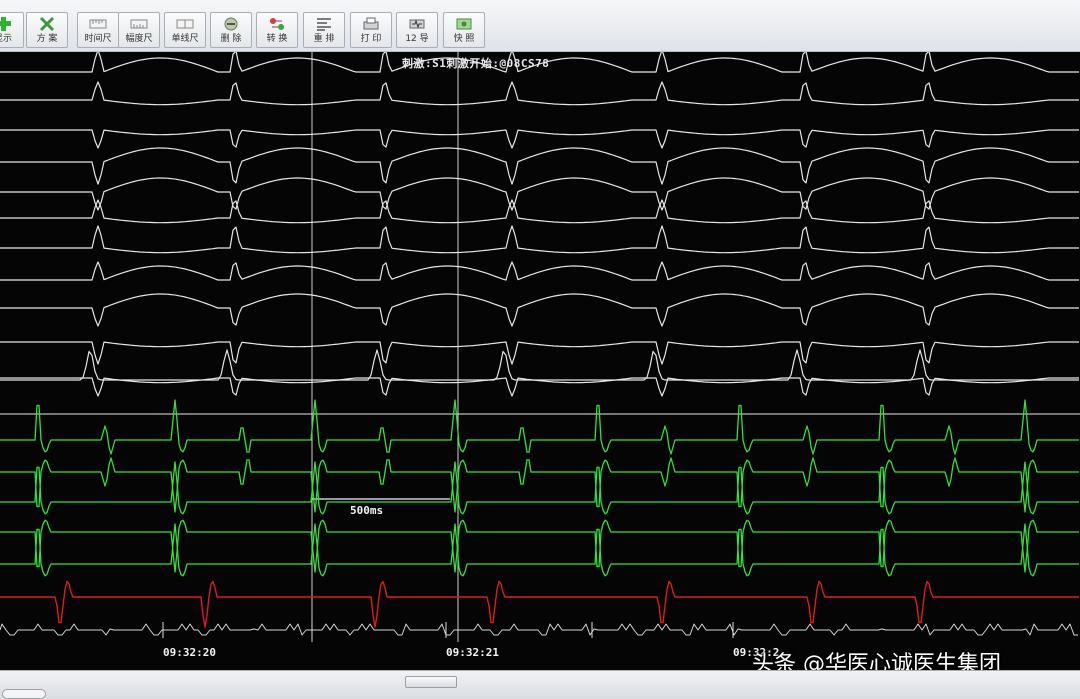 The width and height of the screenshot is (1080, 699). What do you see at coordinates (540, 684) in the screenshot?
I see `bottom-scroll-bar` at bounding box center [540, 684].